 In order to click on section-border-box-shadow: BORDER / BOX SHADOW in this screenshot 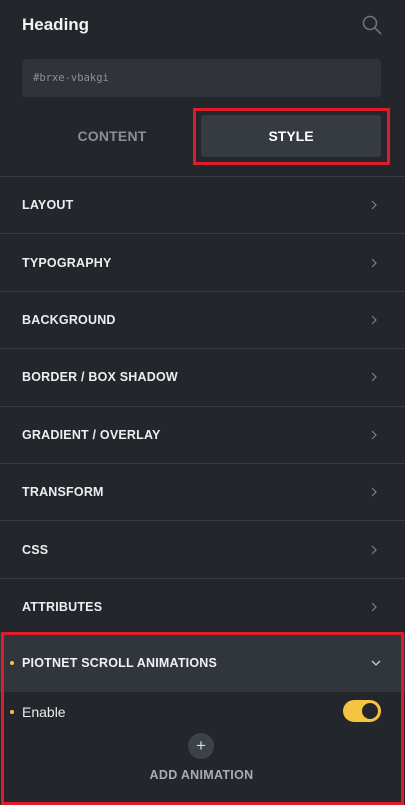, I will do `click(202, 376)`.